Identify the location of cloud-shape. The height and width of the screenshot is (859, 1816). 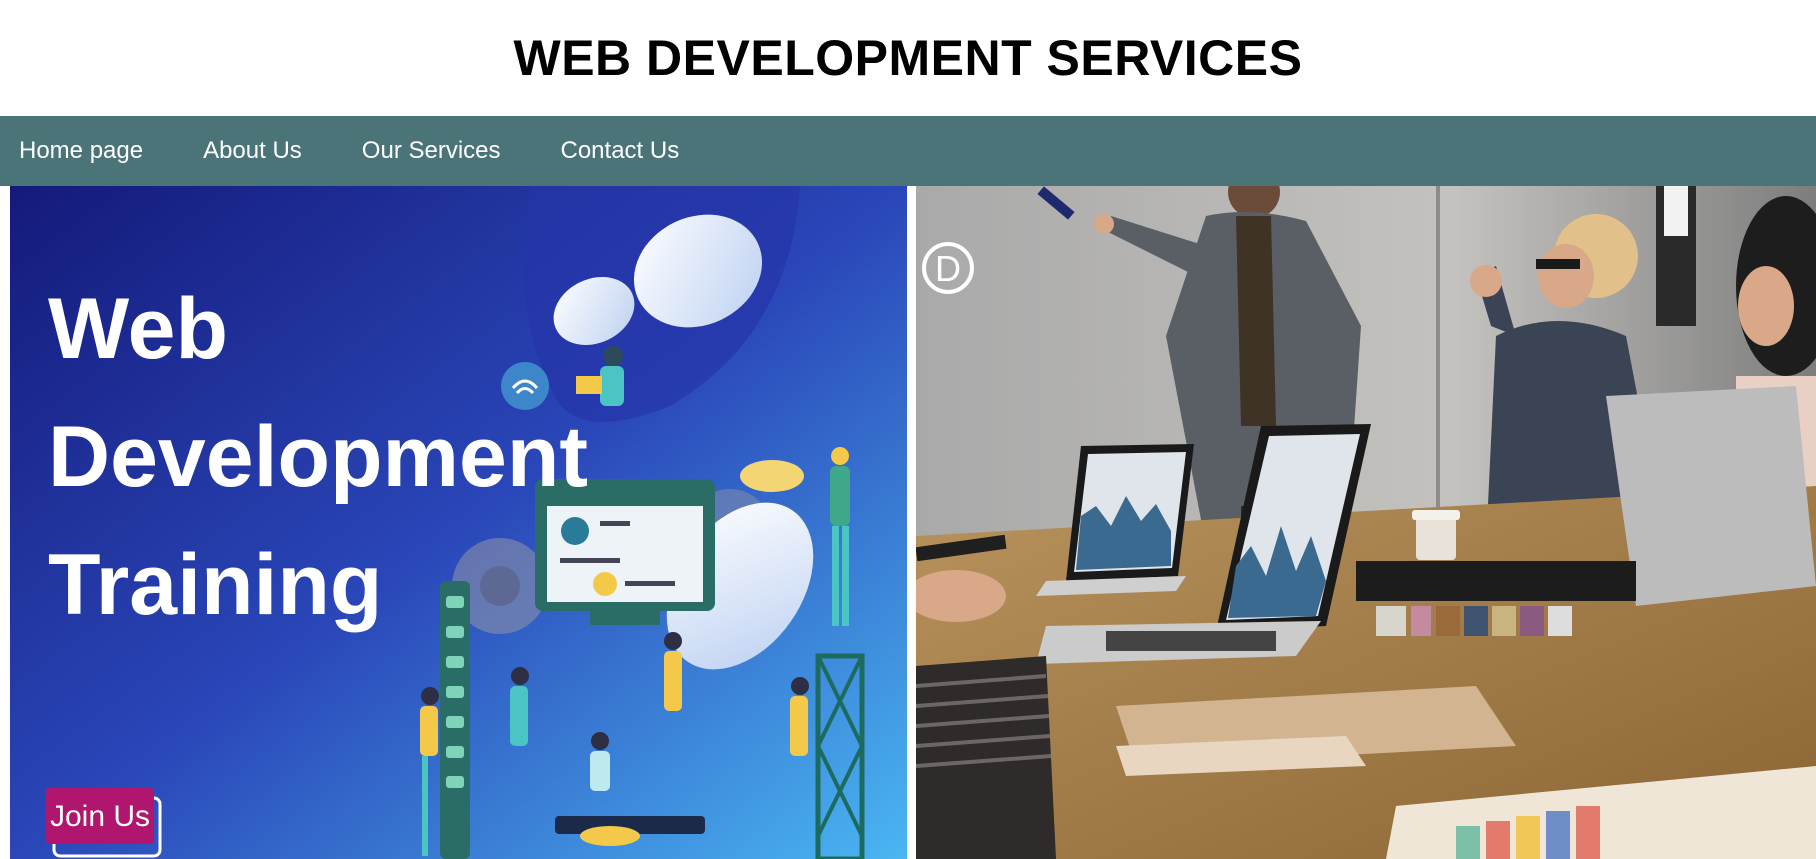
(772, 476).